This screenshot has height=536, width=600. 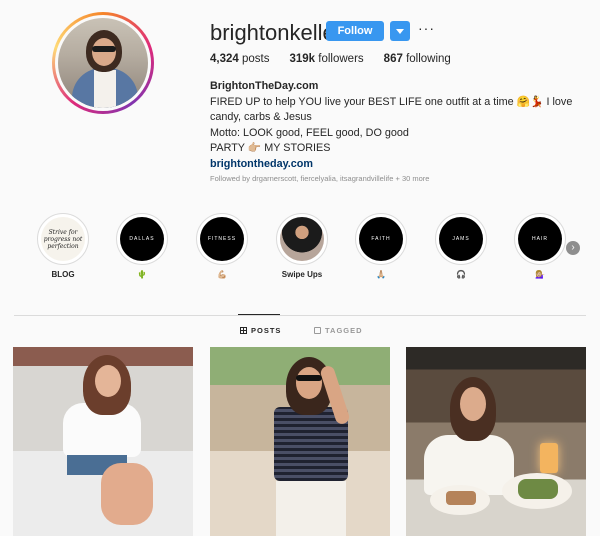 What do you see at coordinates (317, 330) in the screenshot?
I see `tag-icon` at bounding box center [317, 330].